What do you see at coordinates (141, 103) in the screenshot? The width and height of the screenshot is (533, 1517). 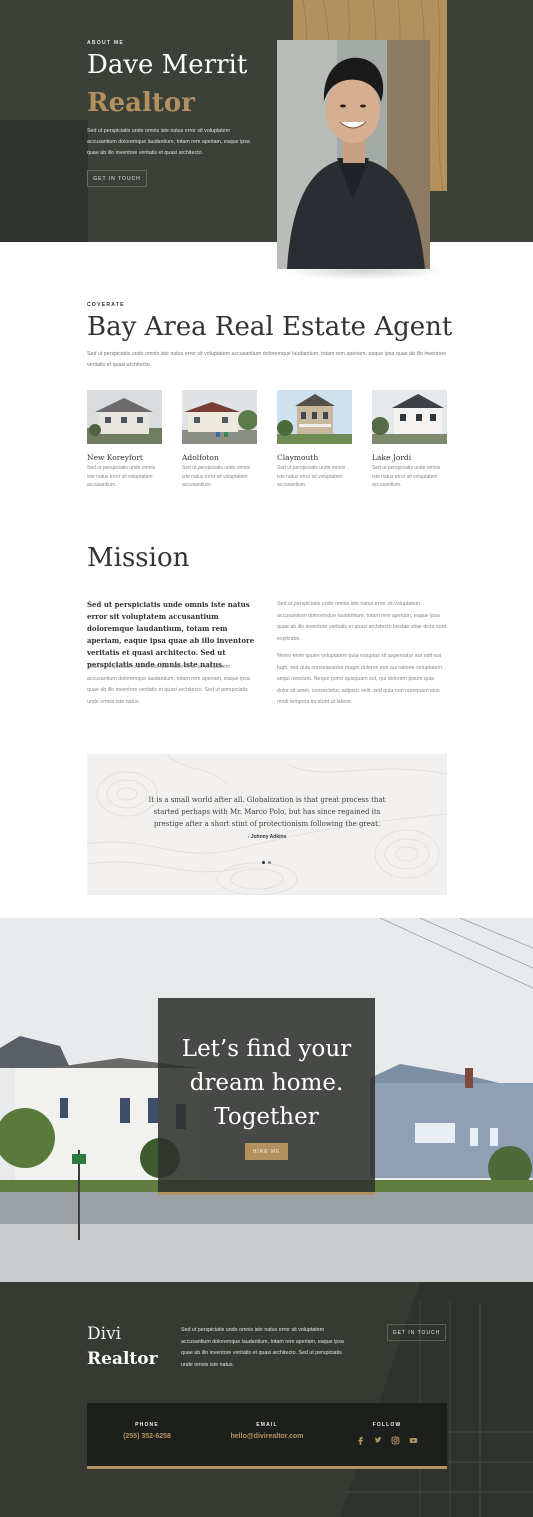 I see `hero-role: Realtor` at bounding box center [141, 103].